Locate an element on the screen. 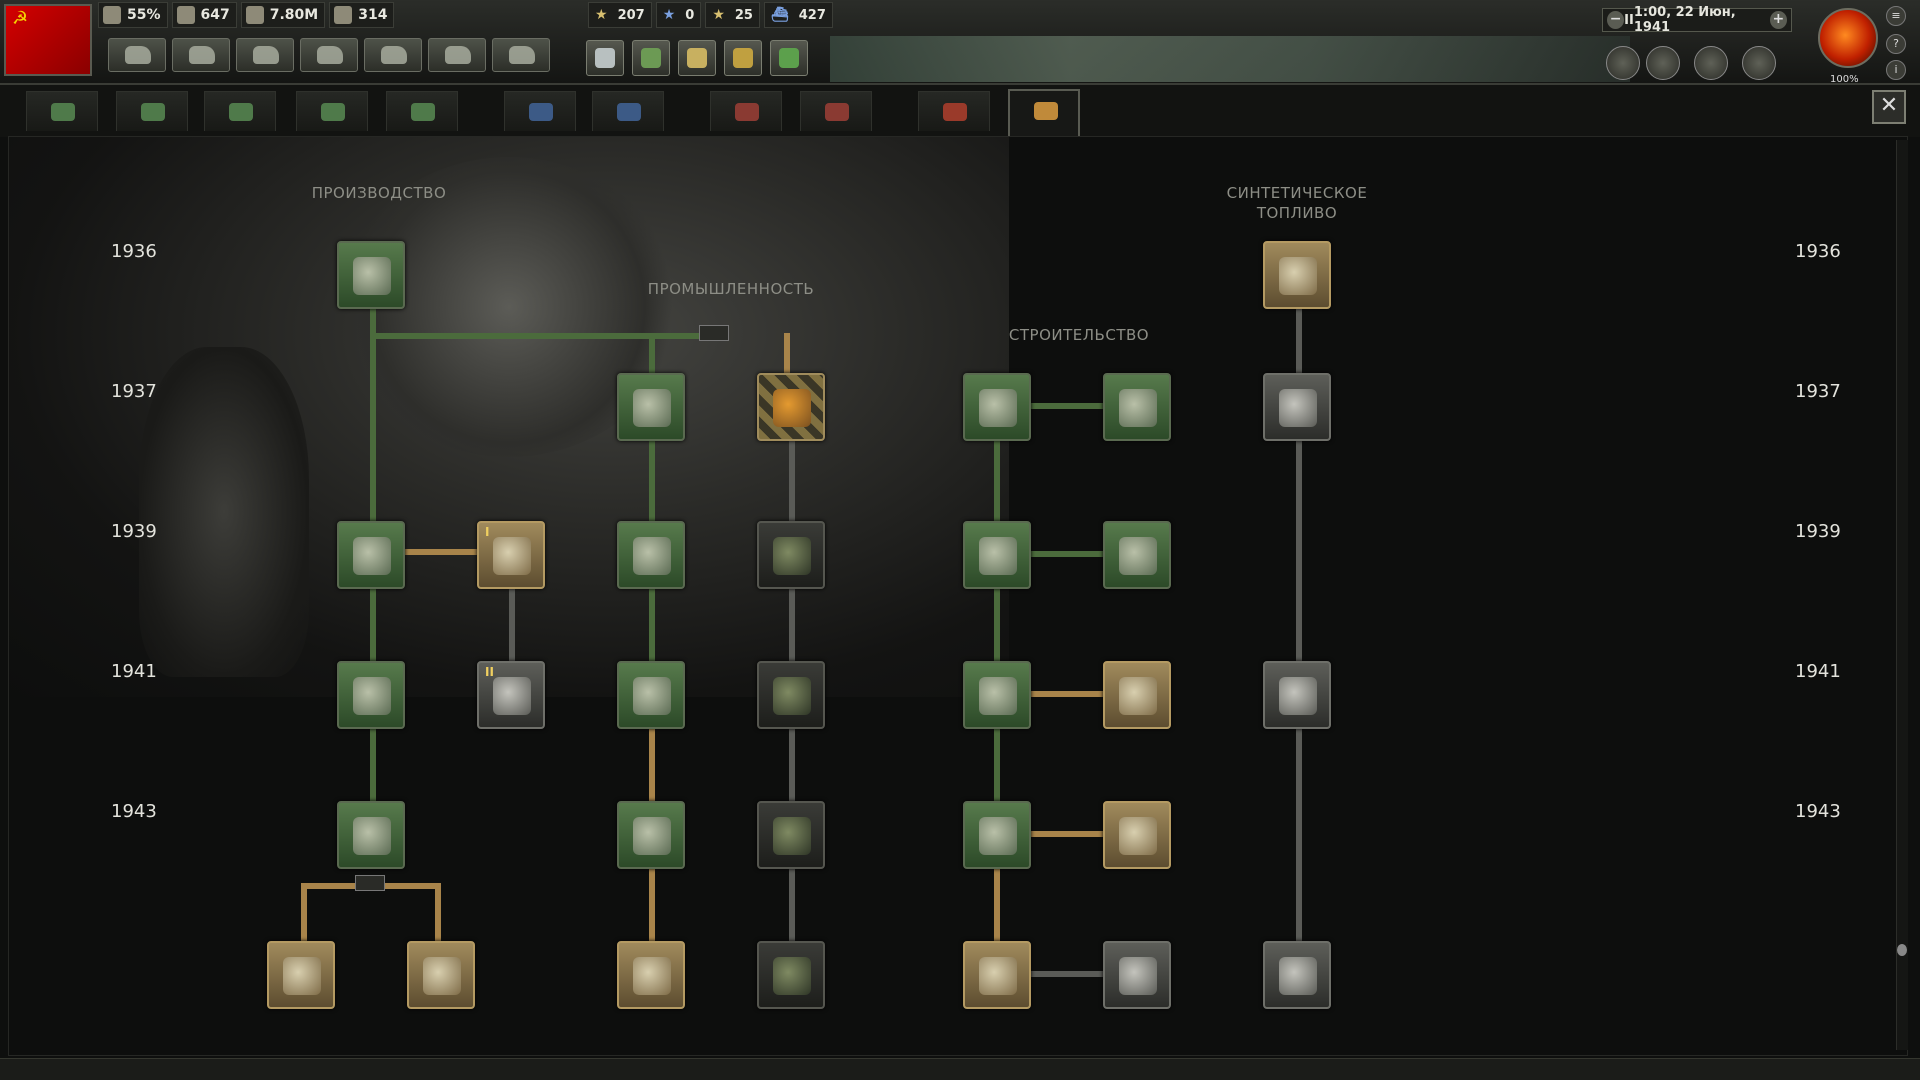 This screenshot has height=1080, width=1920. world-tension-globe is located at coordinates (1848, 38).